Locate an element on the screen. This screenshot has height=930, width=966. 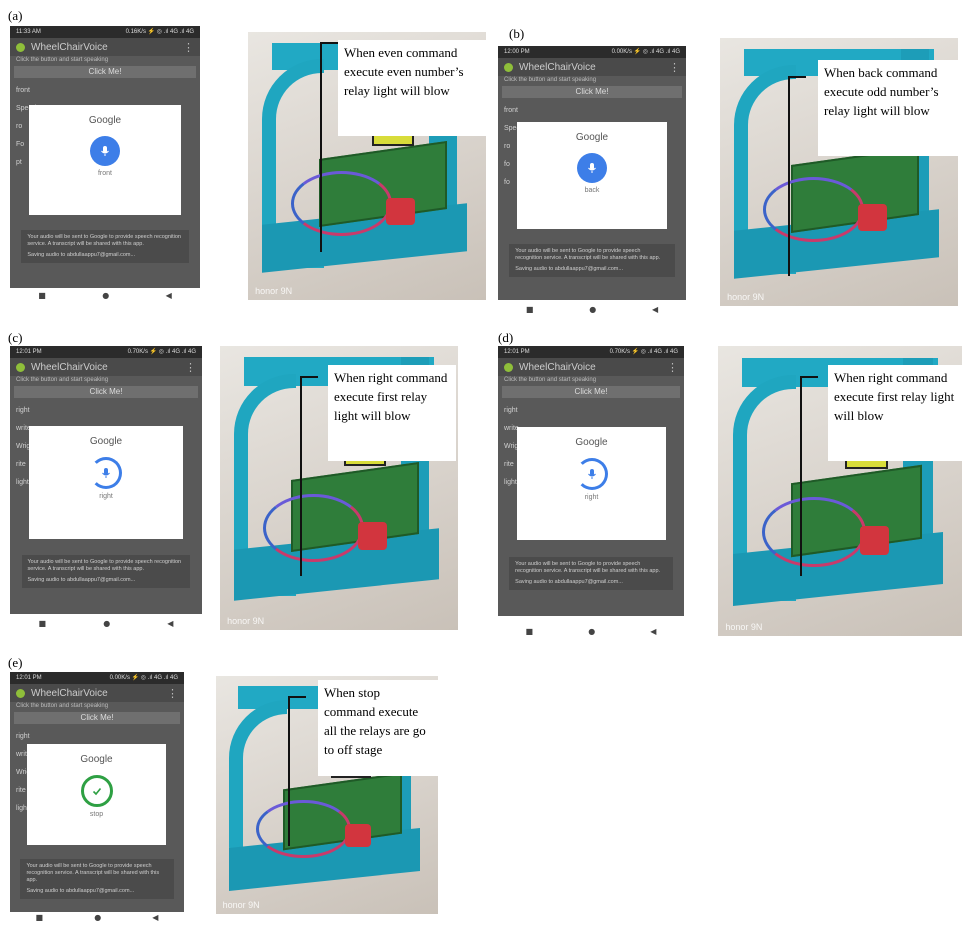
panel-label: (c) is located at coordinates (15, 337).